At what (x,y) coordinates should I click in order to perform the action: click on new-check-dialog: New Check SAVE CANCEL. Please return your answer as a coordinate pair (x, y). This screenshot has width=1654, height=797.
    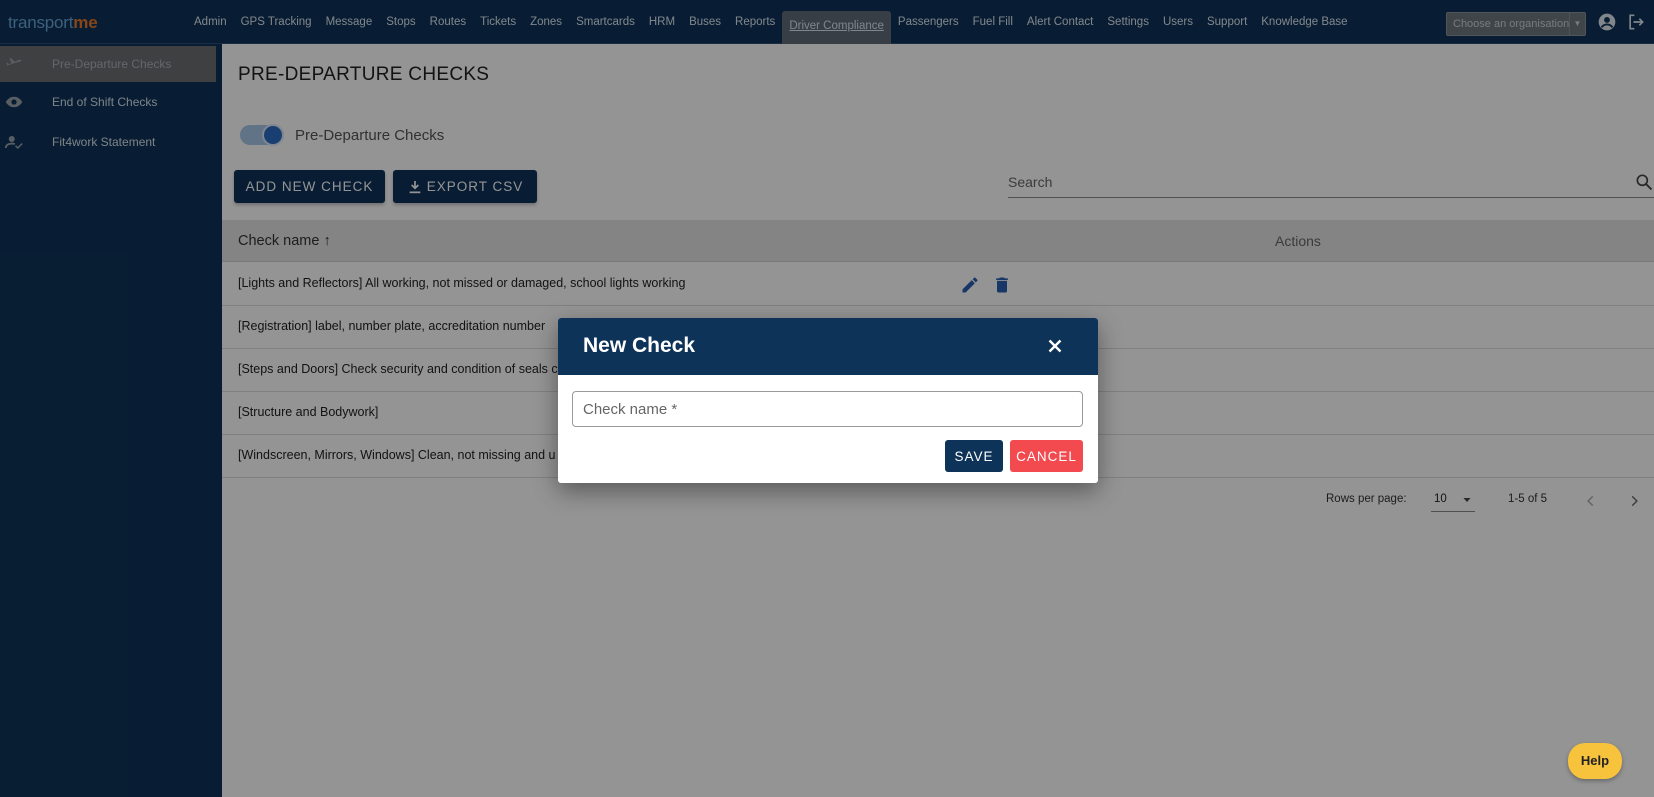
    Looking at the image, I should click on (828, 400).